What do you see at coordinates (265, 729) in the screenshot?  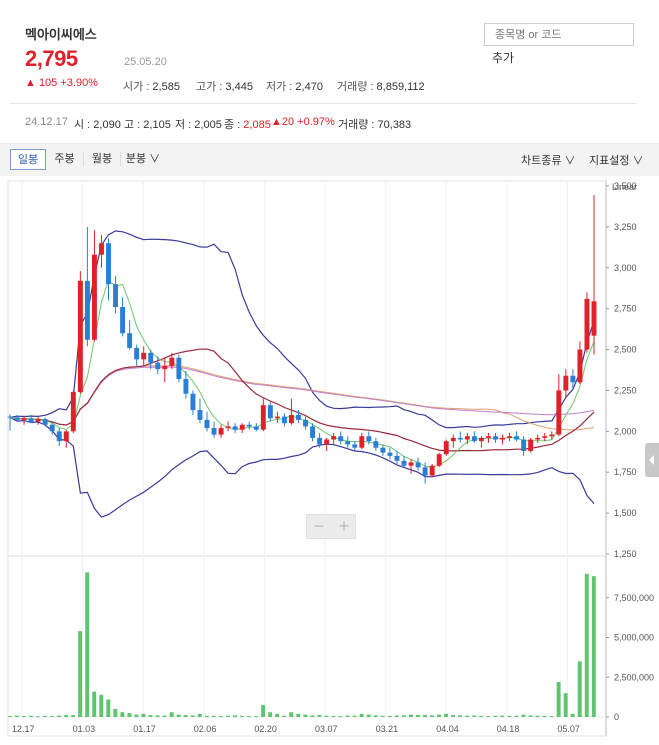 I see `x-tick-label: 02.20` at bounding box center [265, 729].